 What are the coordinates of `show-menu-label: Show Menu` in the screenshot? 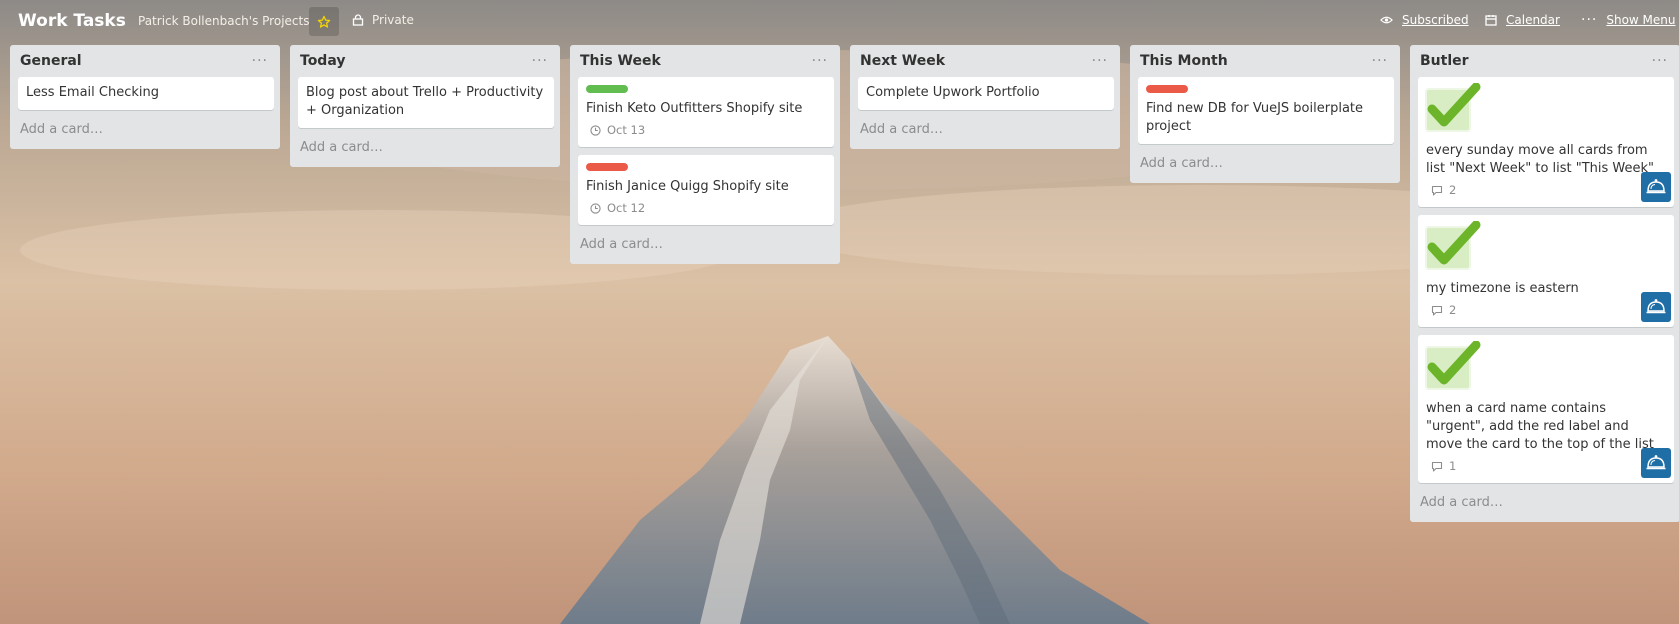 It's located at (1641, 20).